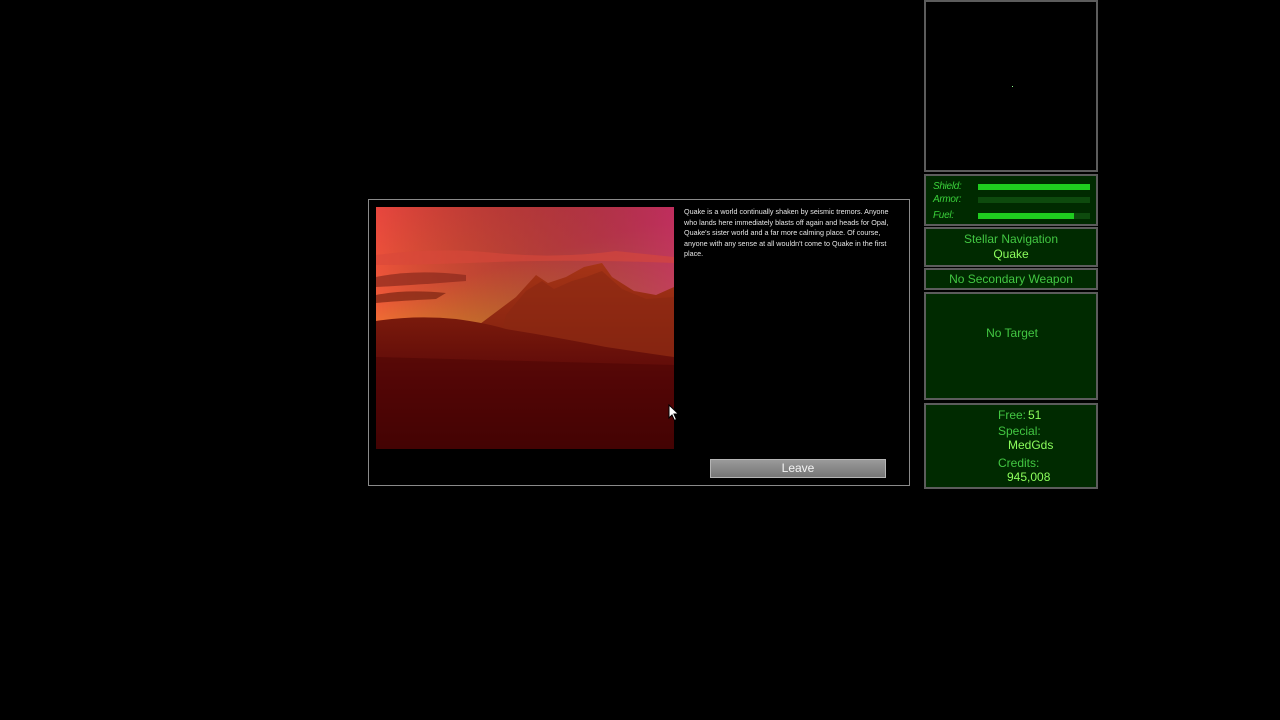  I want to click on ship-status-panel: Shield: Armor: Fuel:, so click(1011, 200).